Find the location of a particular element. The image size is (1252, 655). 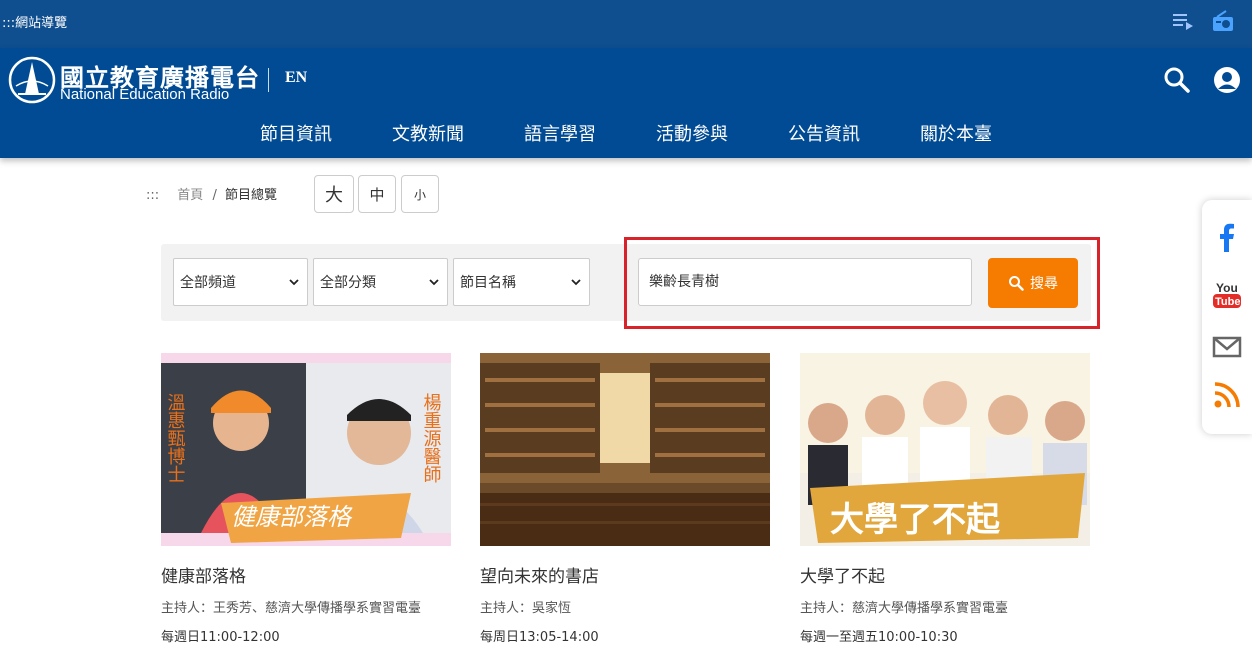

image-banner-text: 健康部落格 is located at coordinates (292, 517).